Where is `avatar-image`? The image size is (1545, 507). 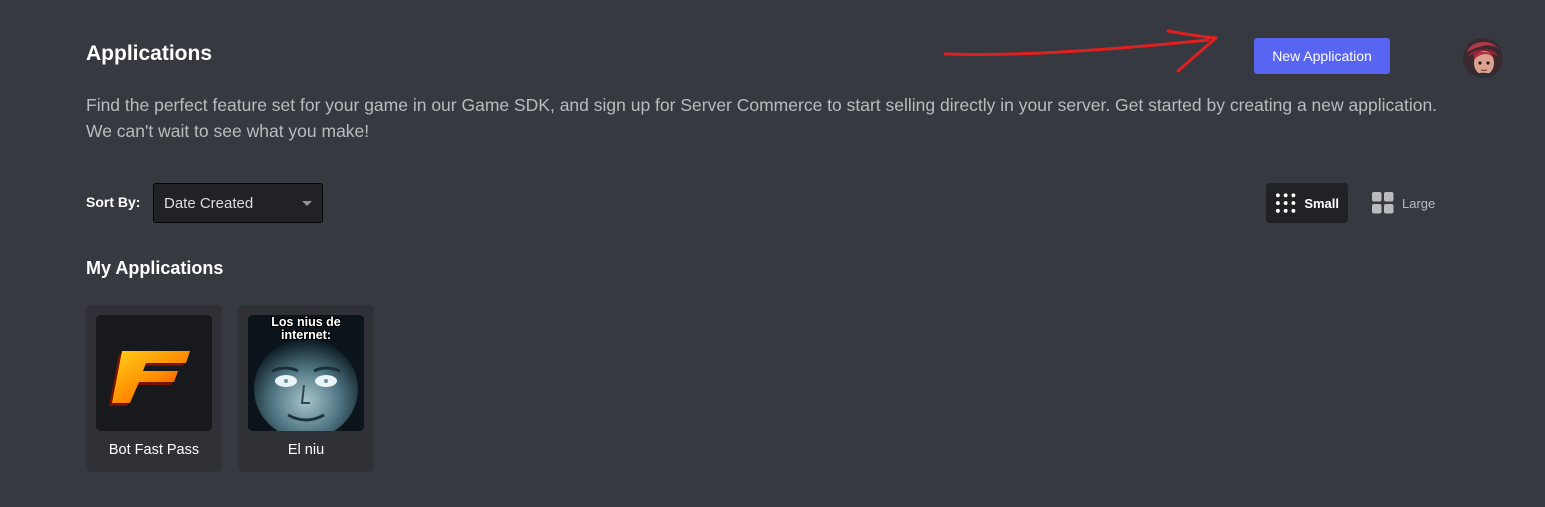 avatar-image is located at coordinates (1483, 58).